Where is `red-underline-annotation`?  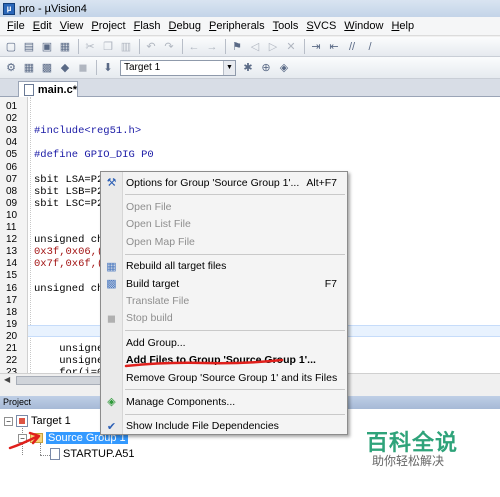
red-underline-annotation is located at coordinates (204, 363).